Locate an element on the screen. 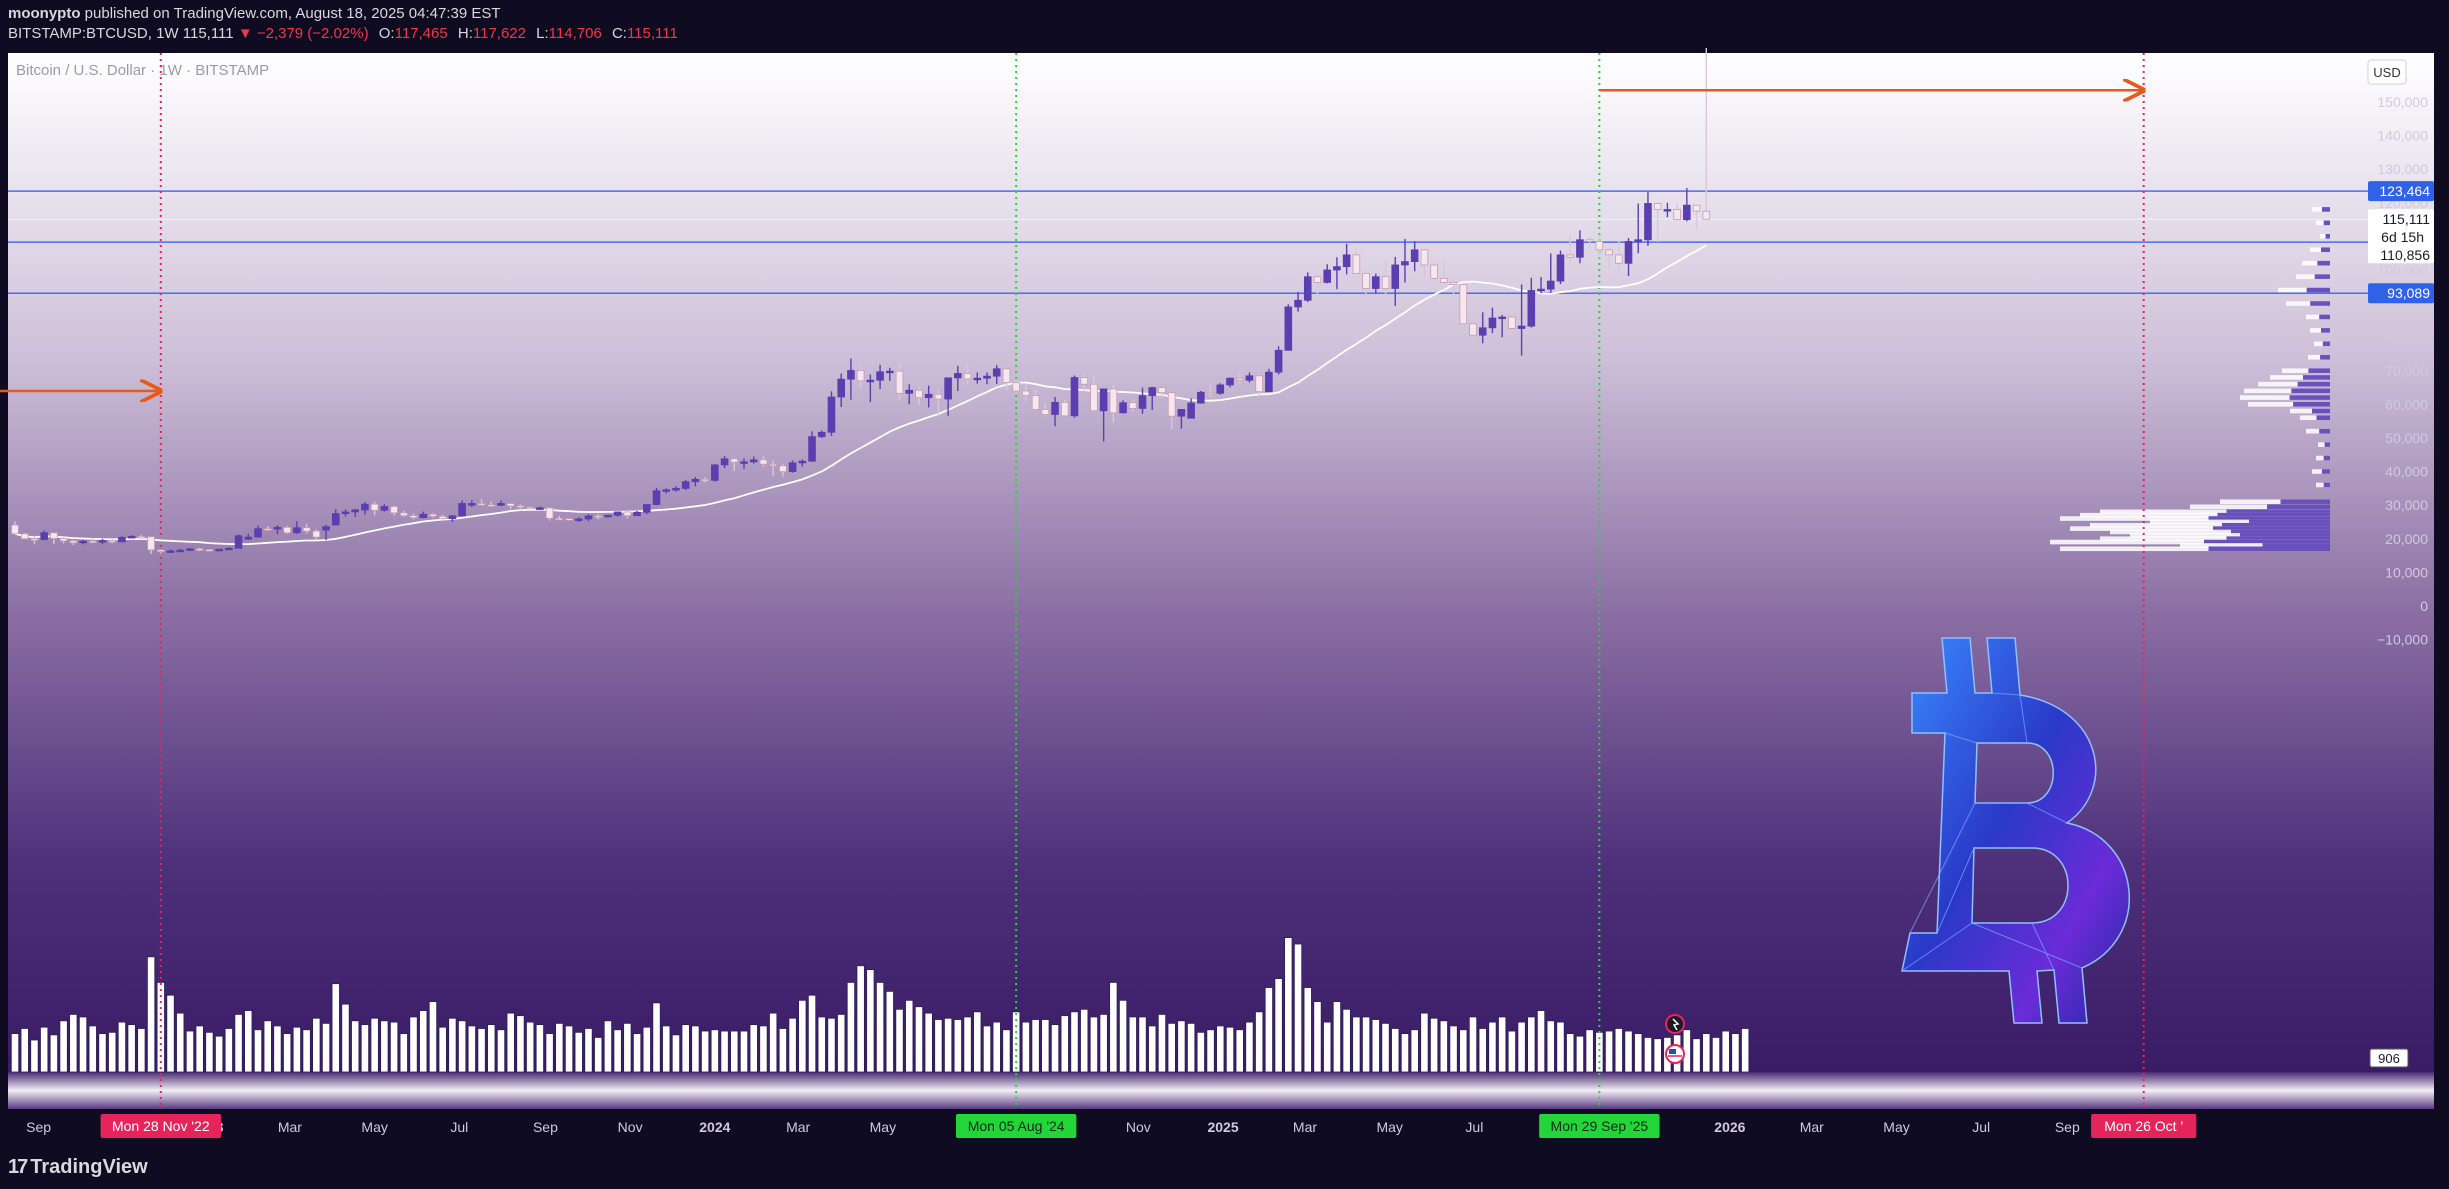 This screenshot has width=2449, height=1189. time-tick-label: 2025 is located at coordinates (1222, 1127).